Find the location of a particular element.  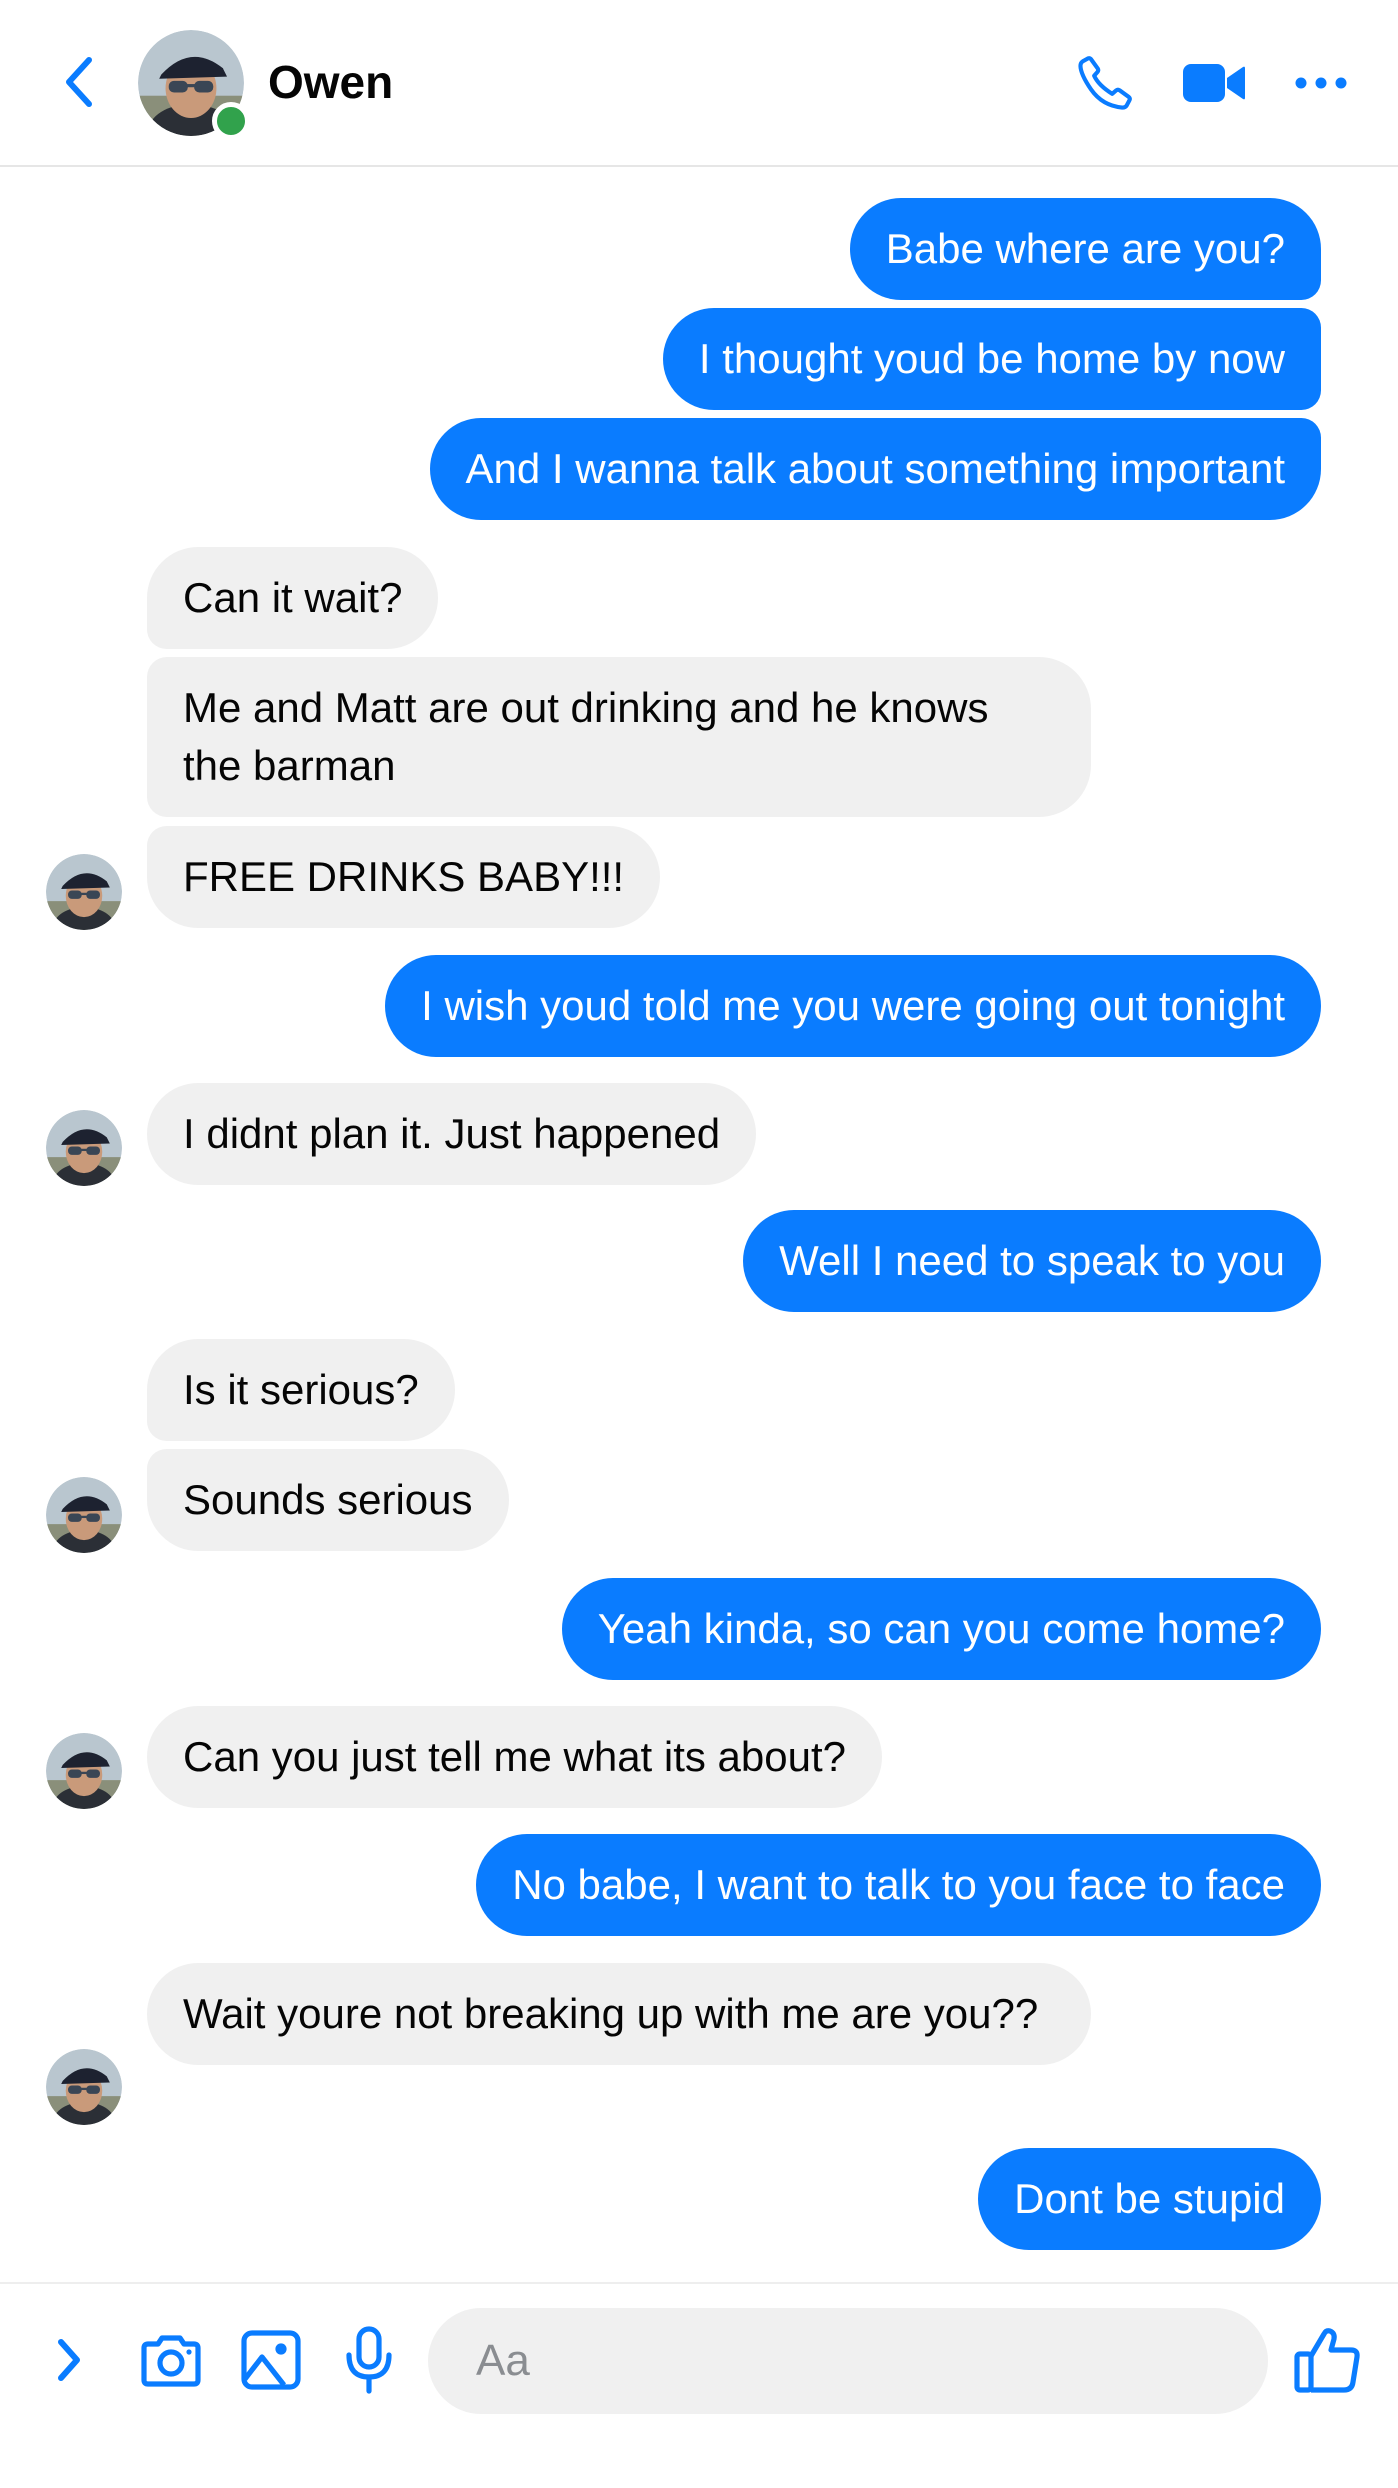

expand-chevron-icon is located at coordinates (69, 2360).